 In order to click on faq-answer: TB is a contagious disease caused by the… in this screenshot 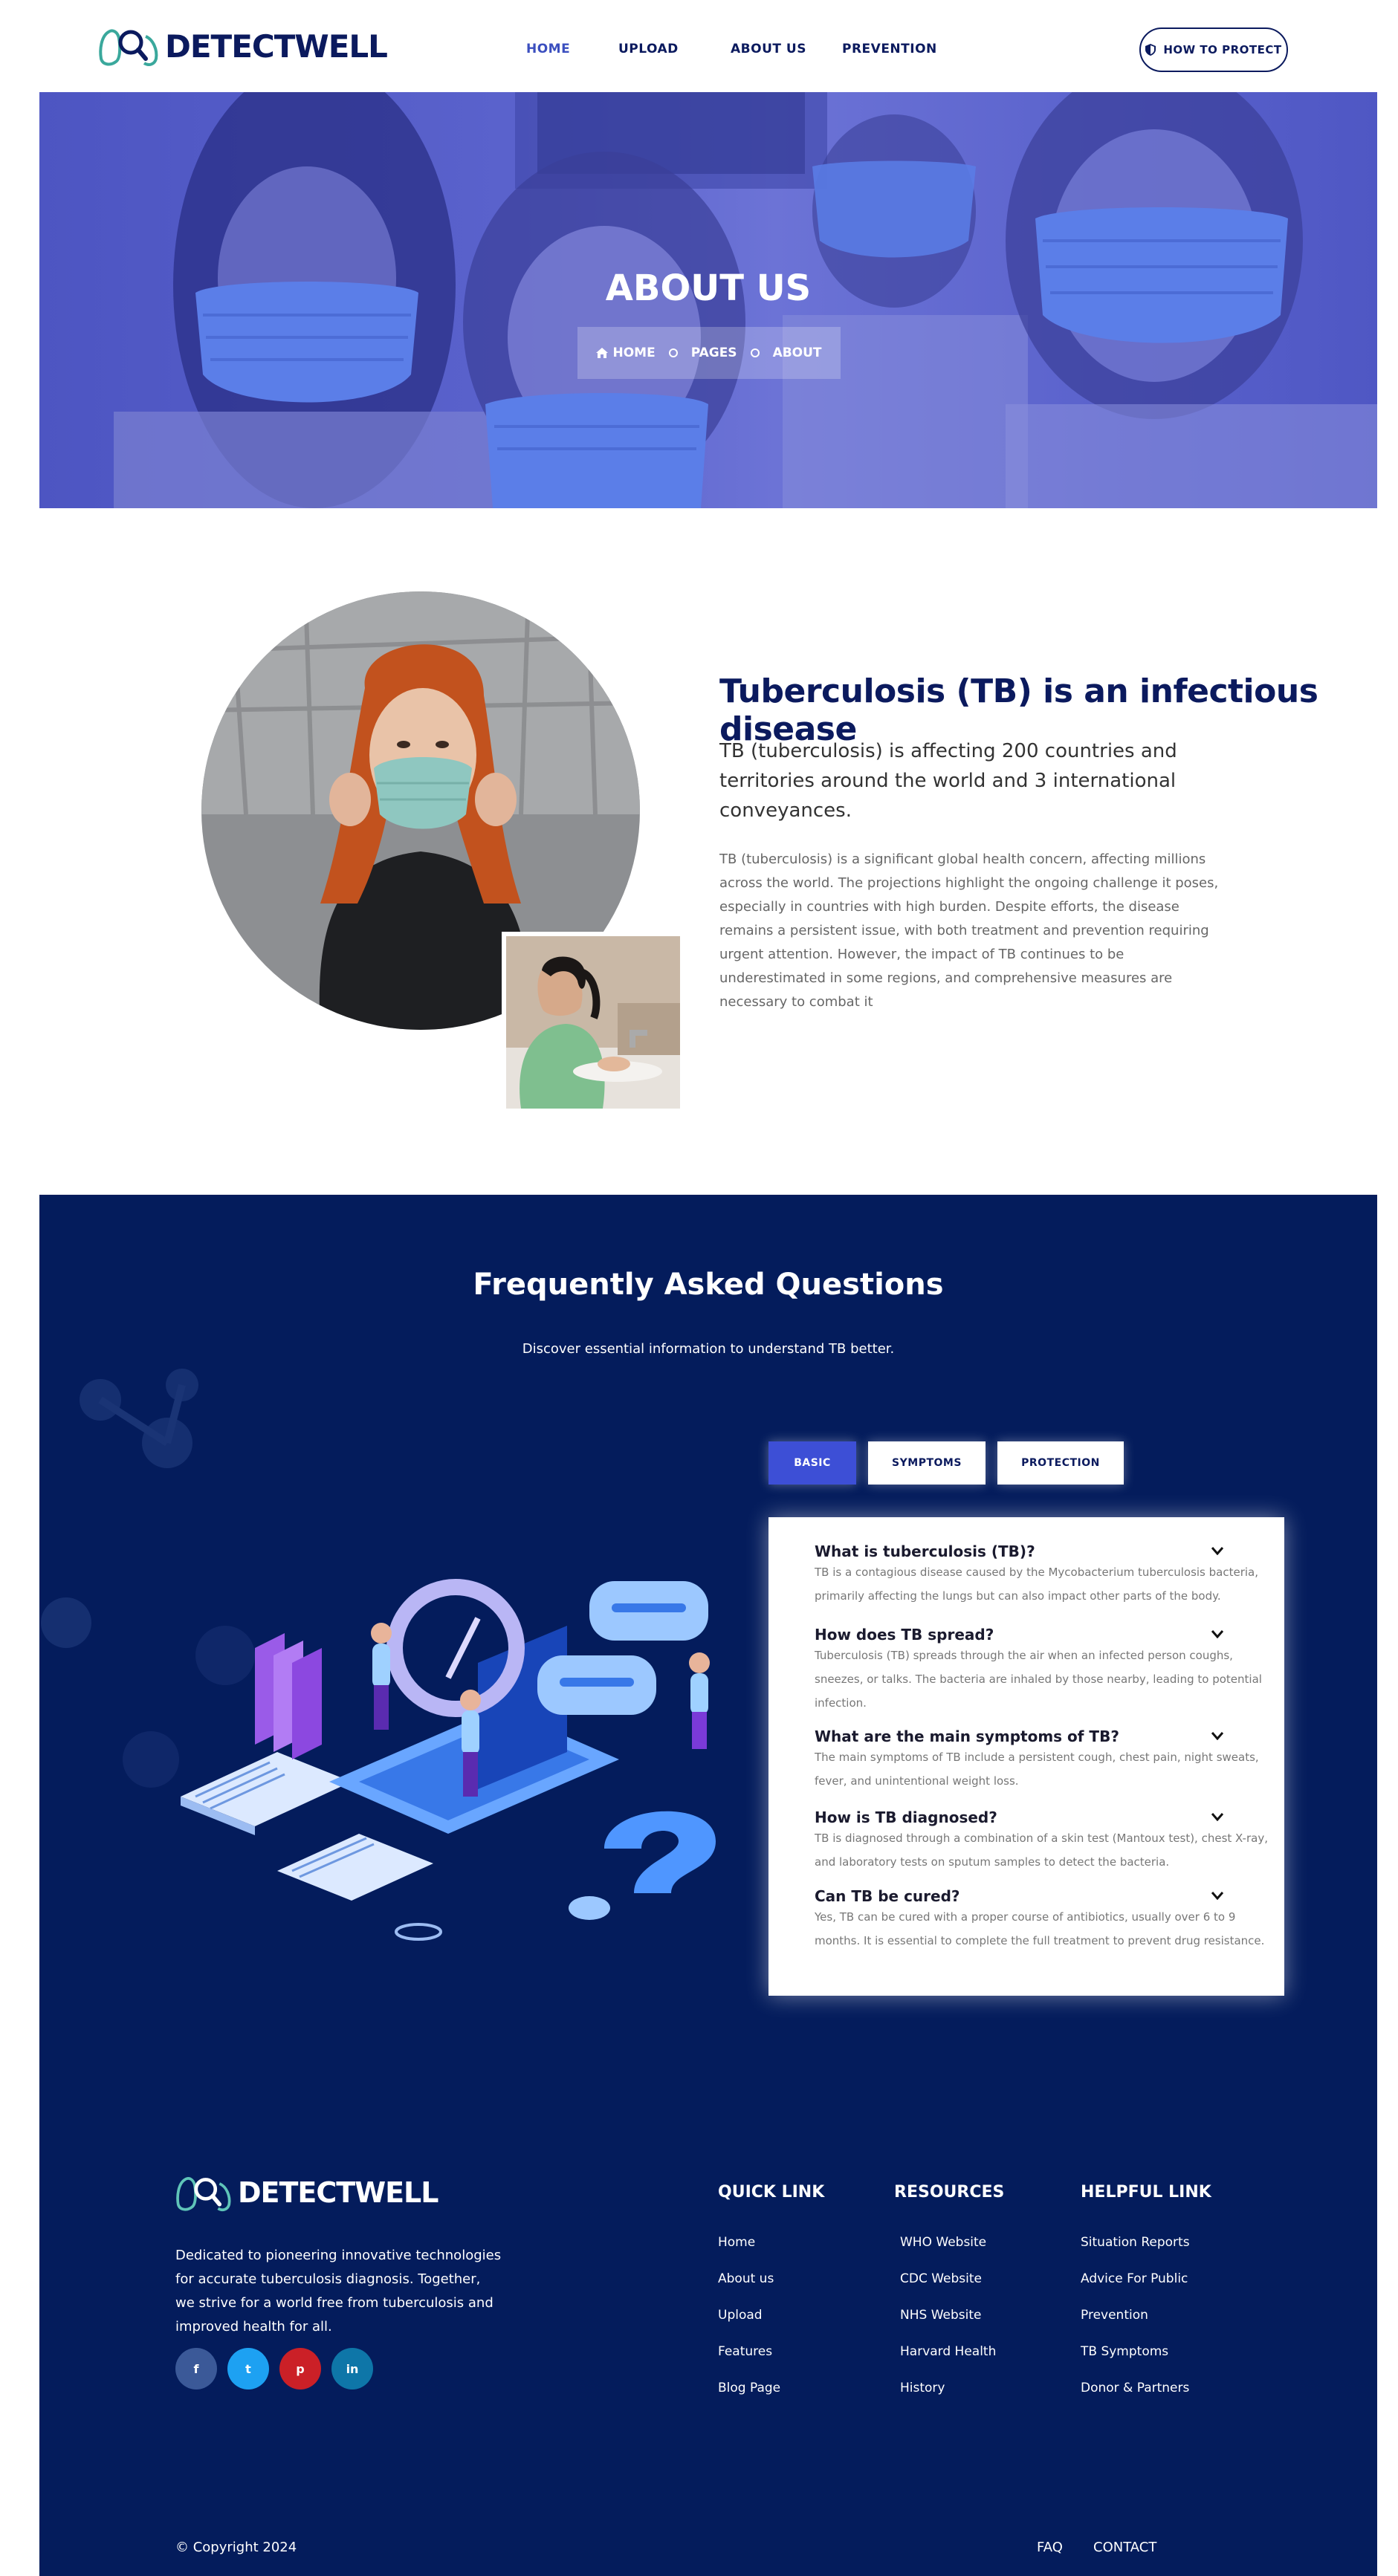, I will do `click(1036, 1584)`.